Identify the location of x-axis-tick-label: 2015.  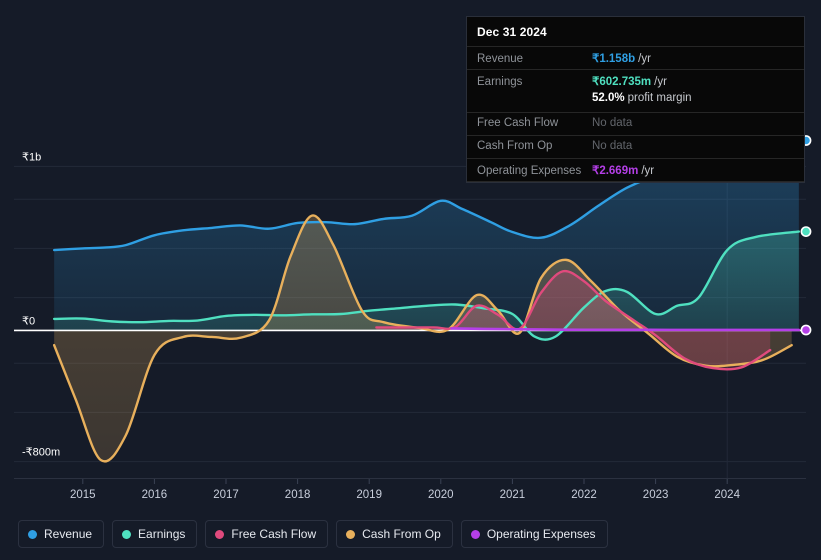
(83, 495).